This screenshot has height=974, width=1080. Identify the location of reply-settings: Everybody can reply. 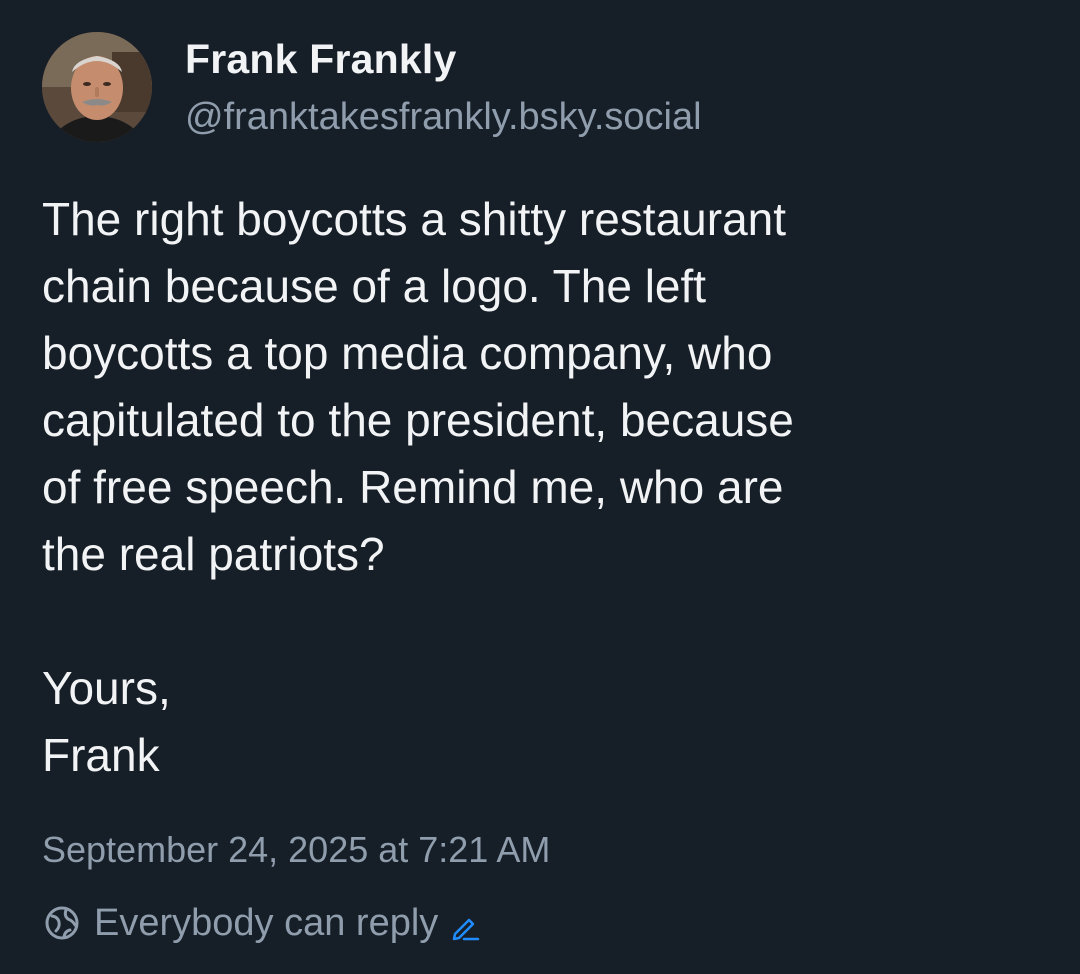
(261, 923).